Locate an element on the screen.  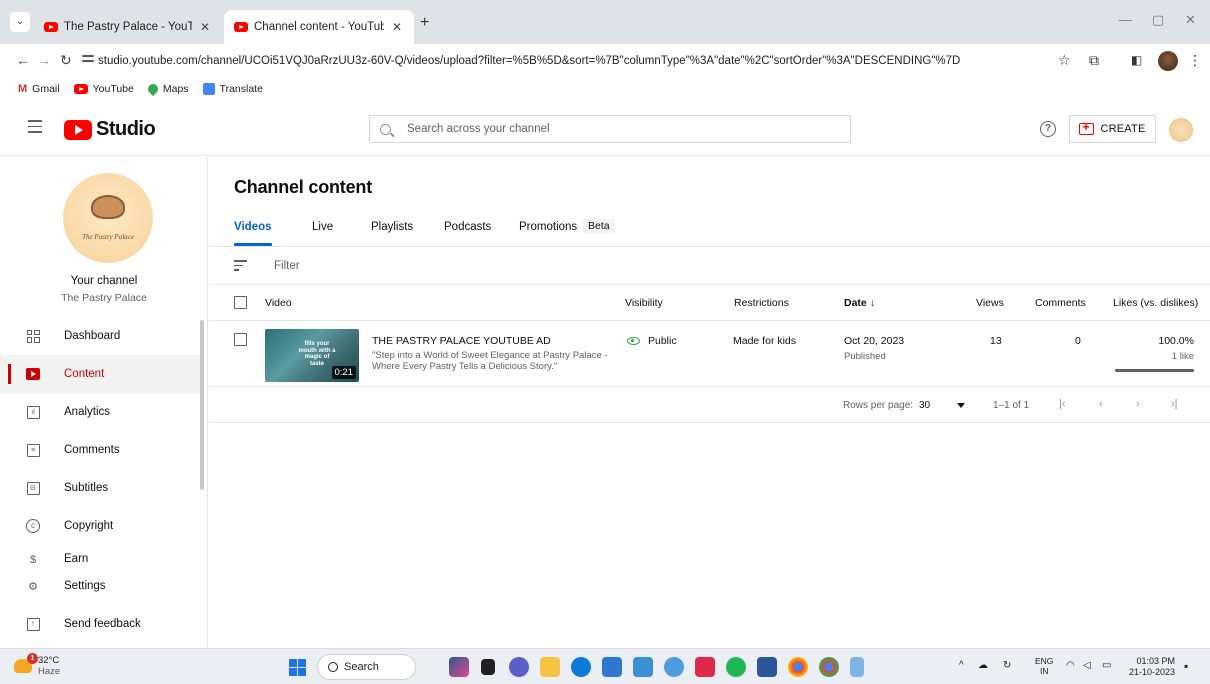
extensions-icon: ⧉ is located at coordinates (1094, 60).